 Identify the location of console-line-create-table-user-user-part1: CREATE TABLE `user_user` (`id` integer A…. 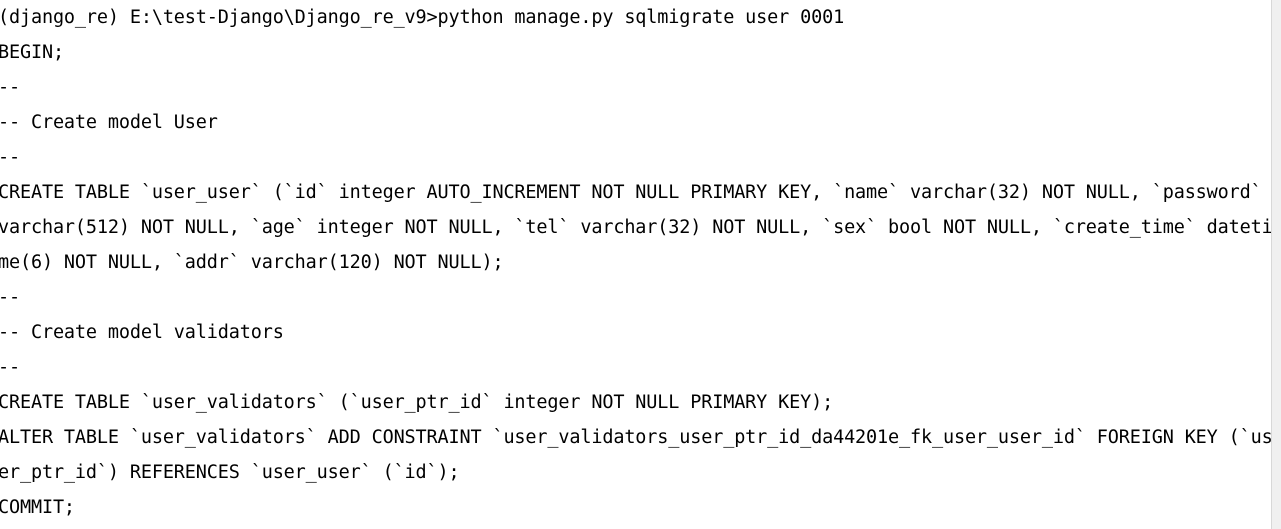
(631, 192).